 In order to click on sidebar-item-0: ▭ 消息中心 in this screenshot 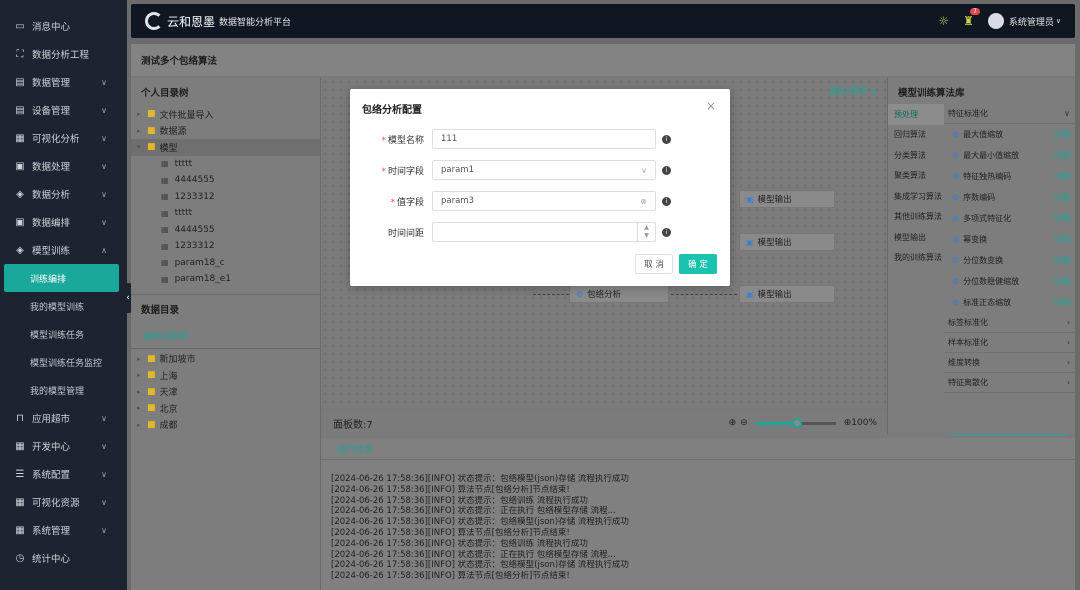, I will do `click(63, 26)`.